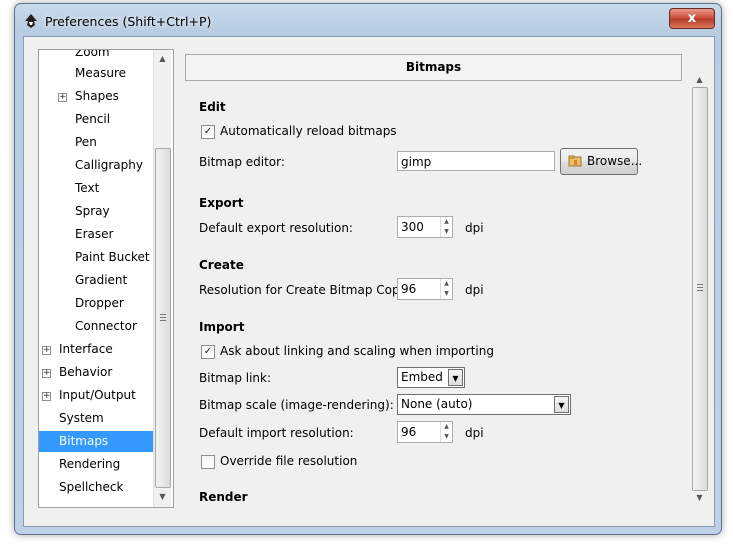 This screenshot has height=548, width=733. I want to click on bitmap-scale-select: None (auto) ▼, so click(484, 404).